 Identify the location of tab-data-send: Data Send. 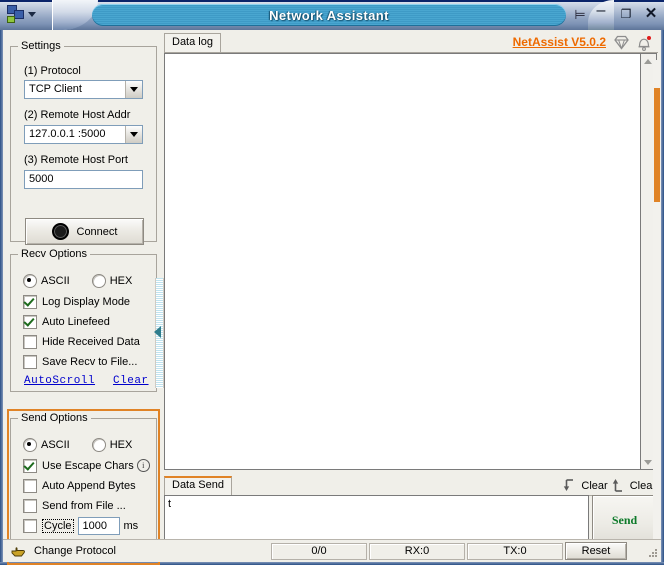
(198, 485).